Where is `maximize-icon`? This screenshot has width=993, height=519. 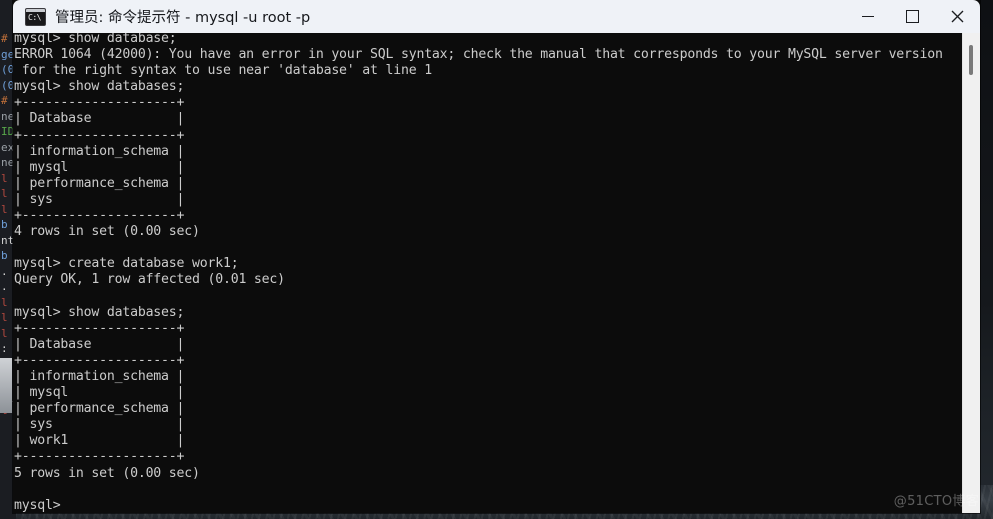
maximize-icon is located at coordinates (912, 16).